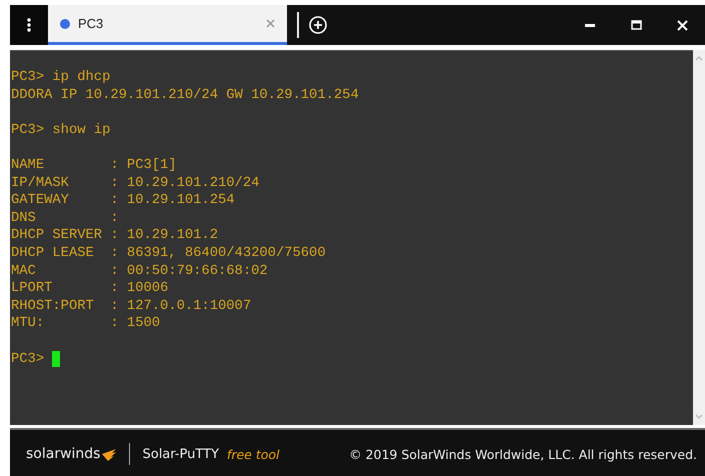  Describe the element at coordinates (523, 454) in the screenshot. I see `copyright-text: © 2019 SolarWinds Worldwide, LLC. All rights reserved.` at that location.